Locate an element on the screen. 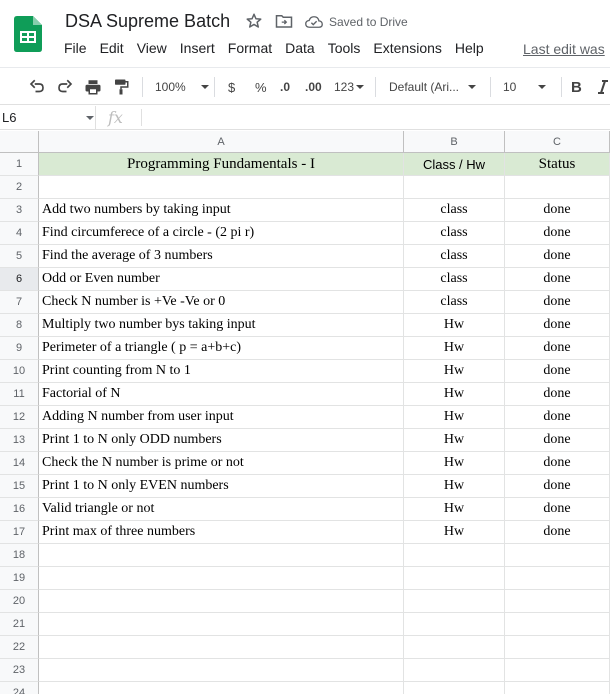 The width and height of the screenshot is (610, 694). print-button is located at coordinates (93, 87).